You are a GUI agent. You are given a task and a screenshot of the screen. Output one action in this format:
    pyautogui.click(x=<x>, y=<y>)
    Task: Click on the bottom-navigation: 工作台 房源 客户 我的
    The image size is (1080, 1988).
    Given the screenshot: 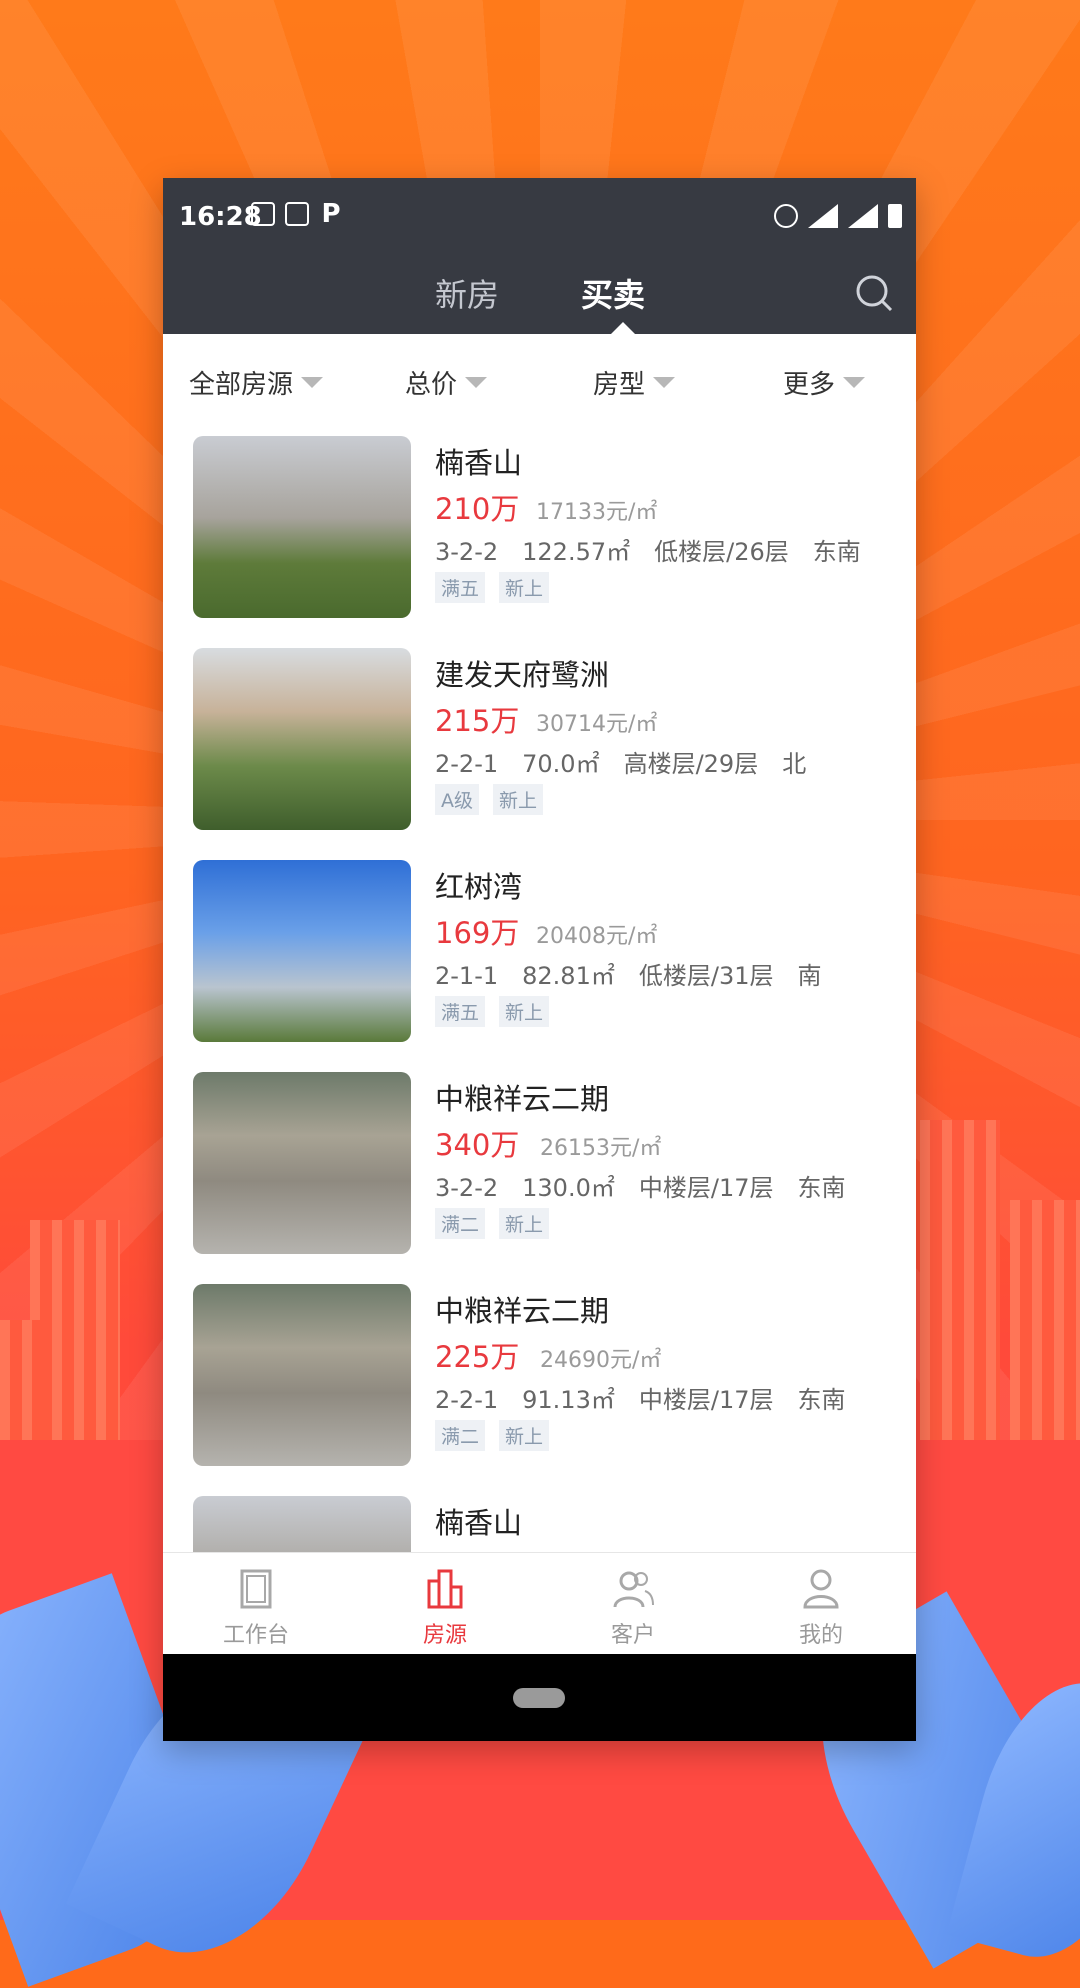 What is the action you would take?
    pyautogui.click(x=539, y=1603)
    